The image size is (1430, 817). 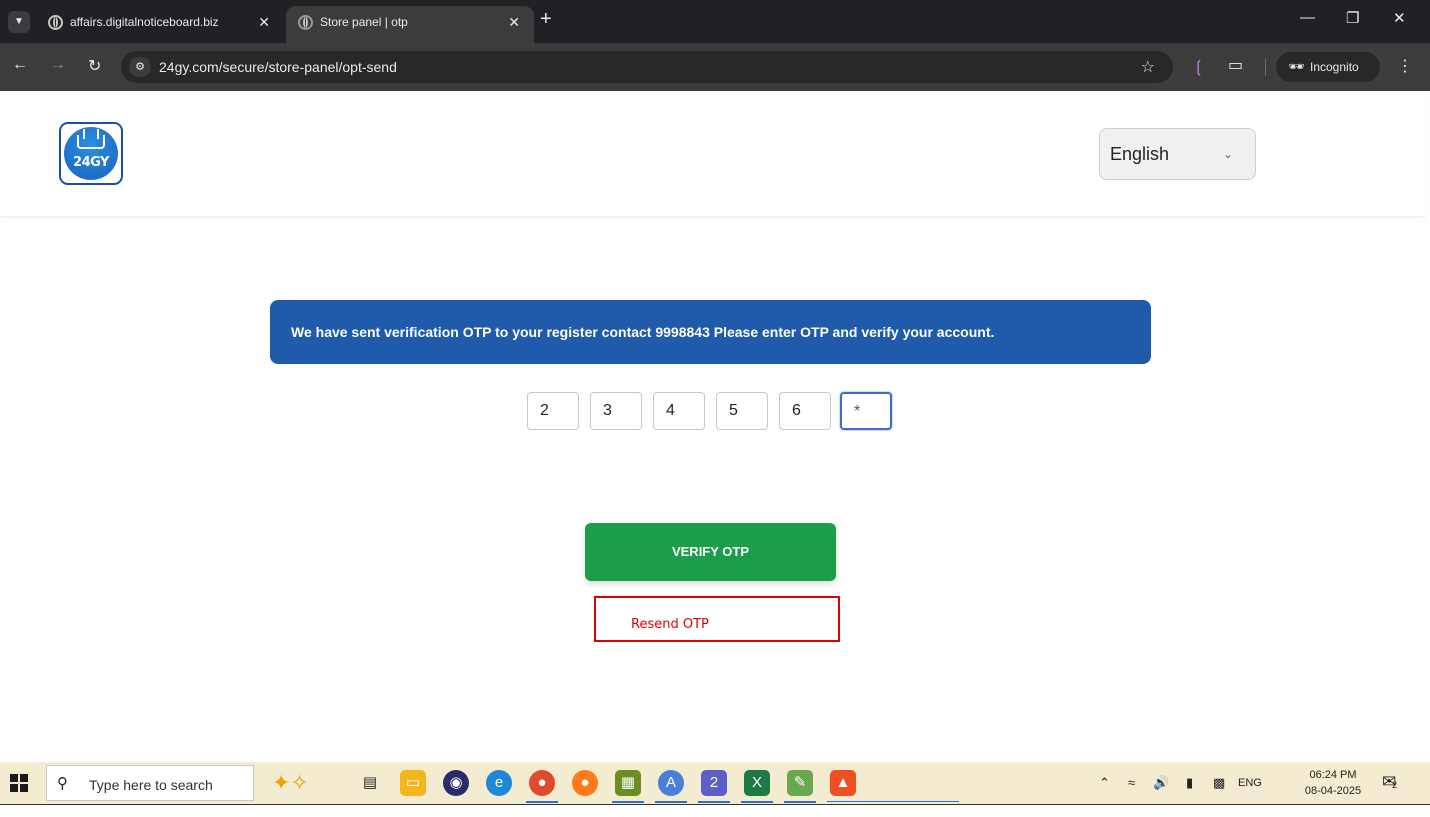 What do you see at coordinates (1395, 785) in the screenshot?
I see `notification-badge: 2` at bounding box center [1395, 785].